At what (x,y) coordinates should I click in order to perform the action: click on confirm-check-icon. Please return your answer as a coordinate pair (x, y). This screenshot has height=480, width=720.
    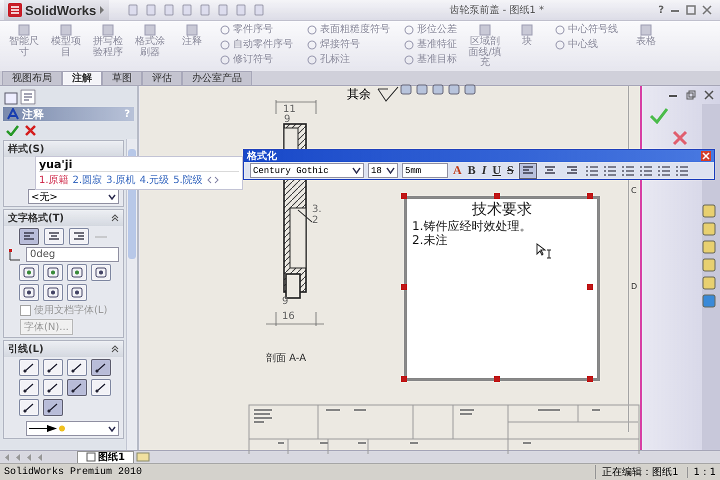
    Looking at the image, I should click on (659, 116).